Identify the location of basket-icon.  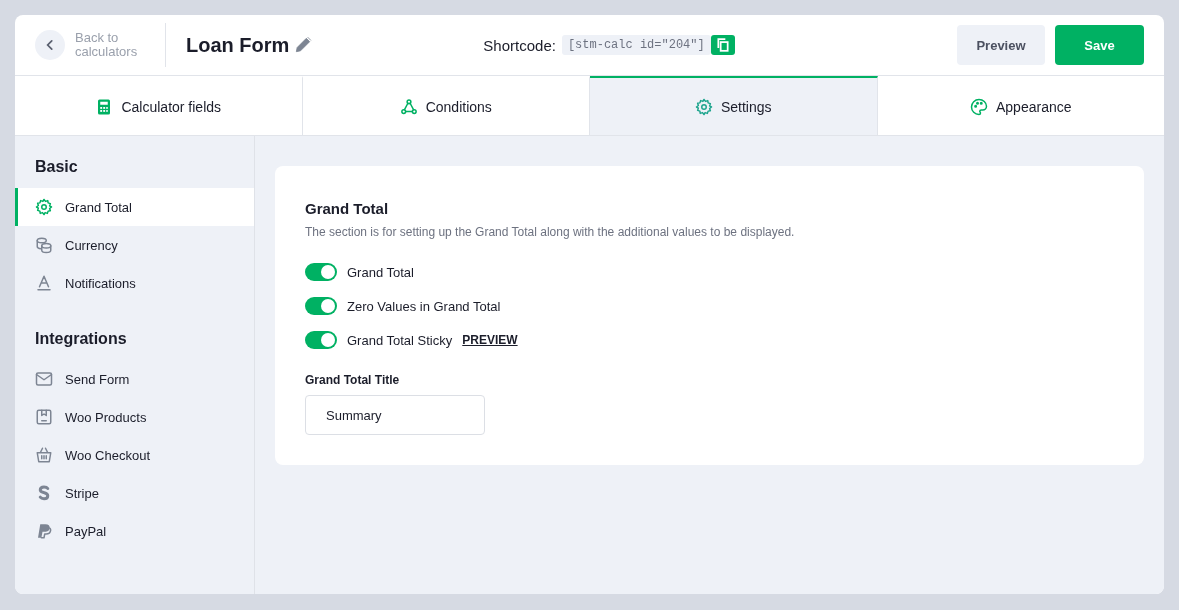
(44, 455).